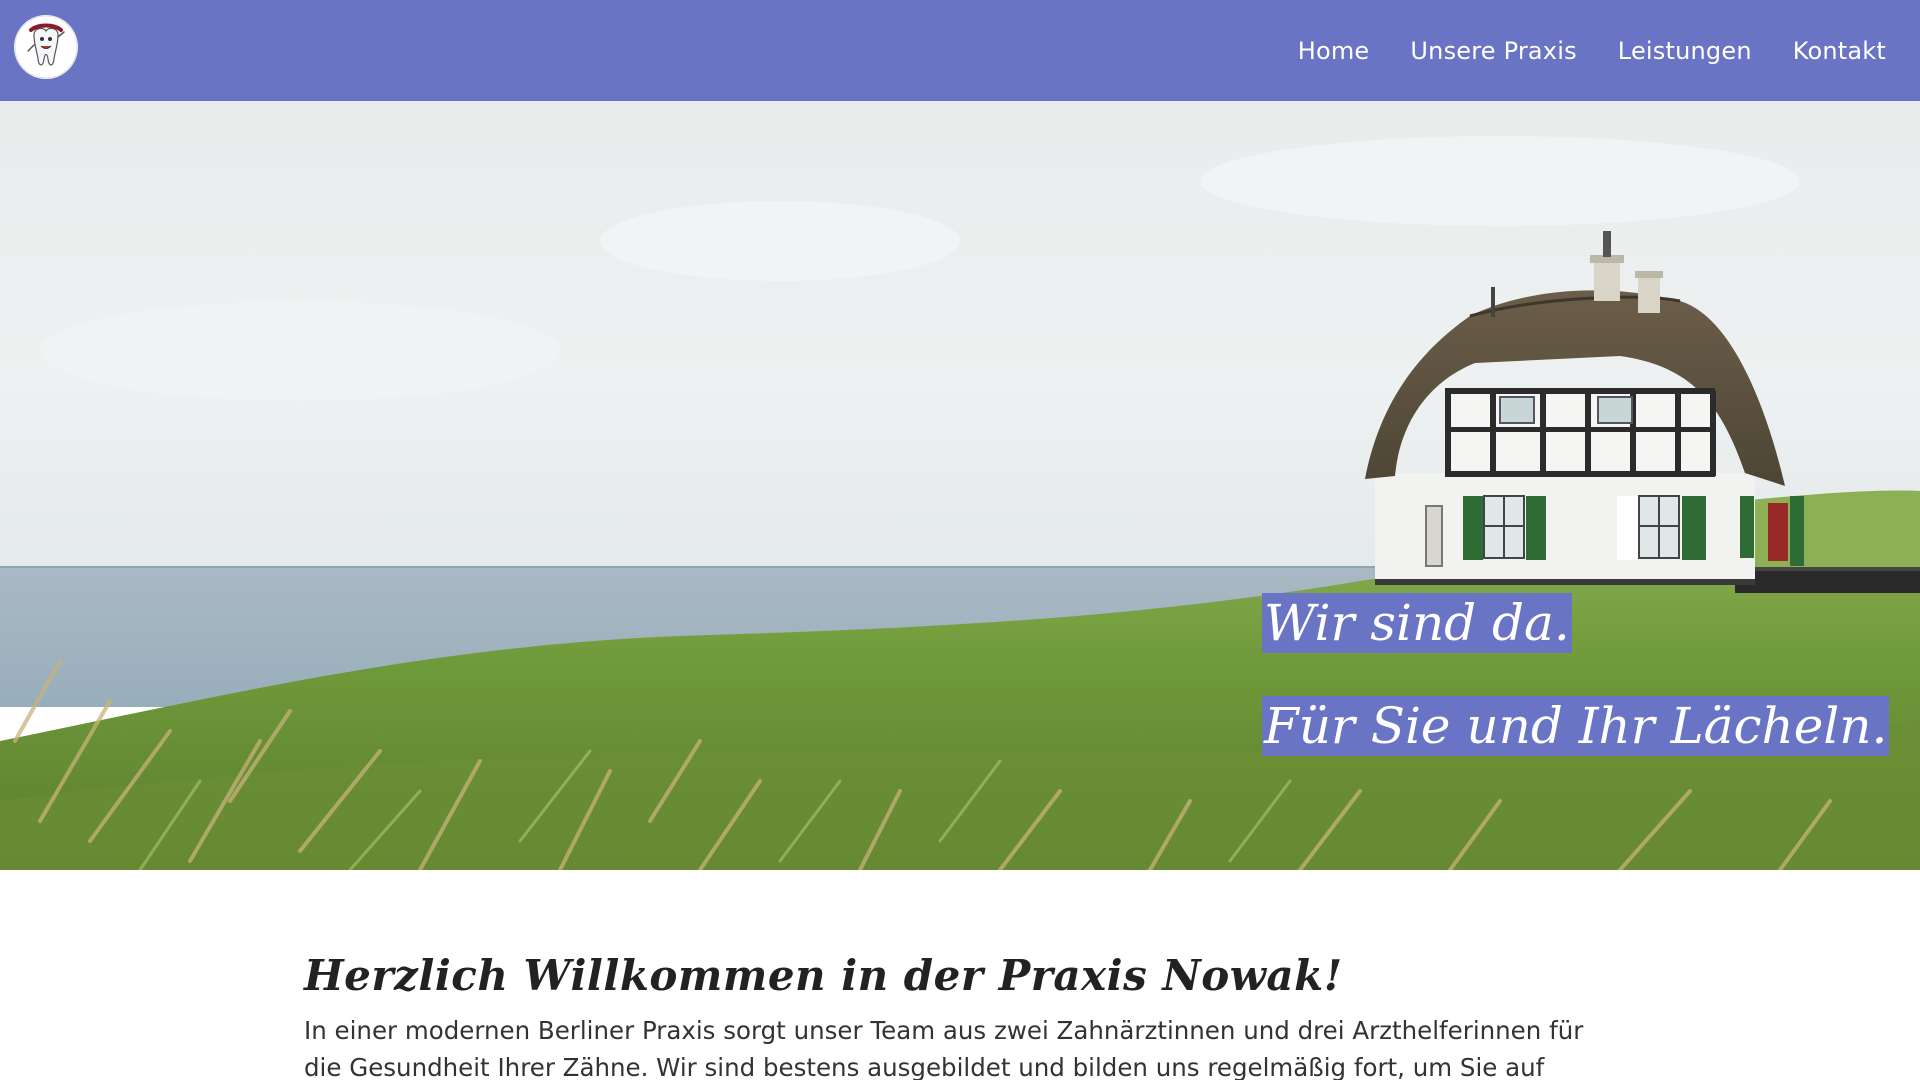  What do you see at coordinates (1493, 51) in the screenshot?
I see `nav-unsere-praxis: Unsere Praxis` at bounding box center [1493, 51].